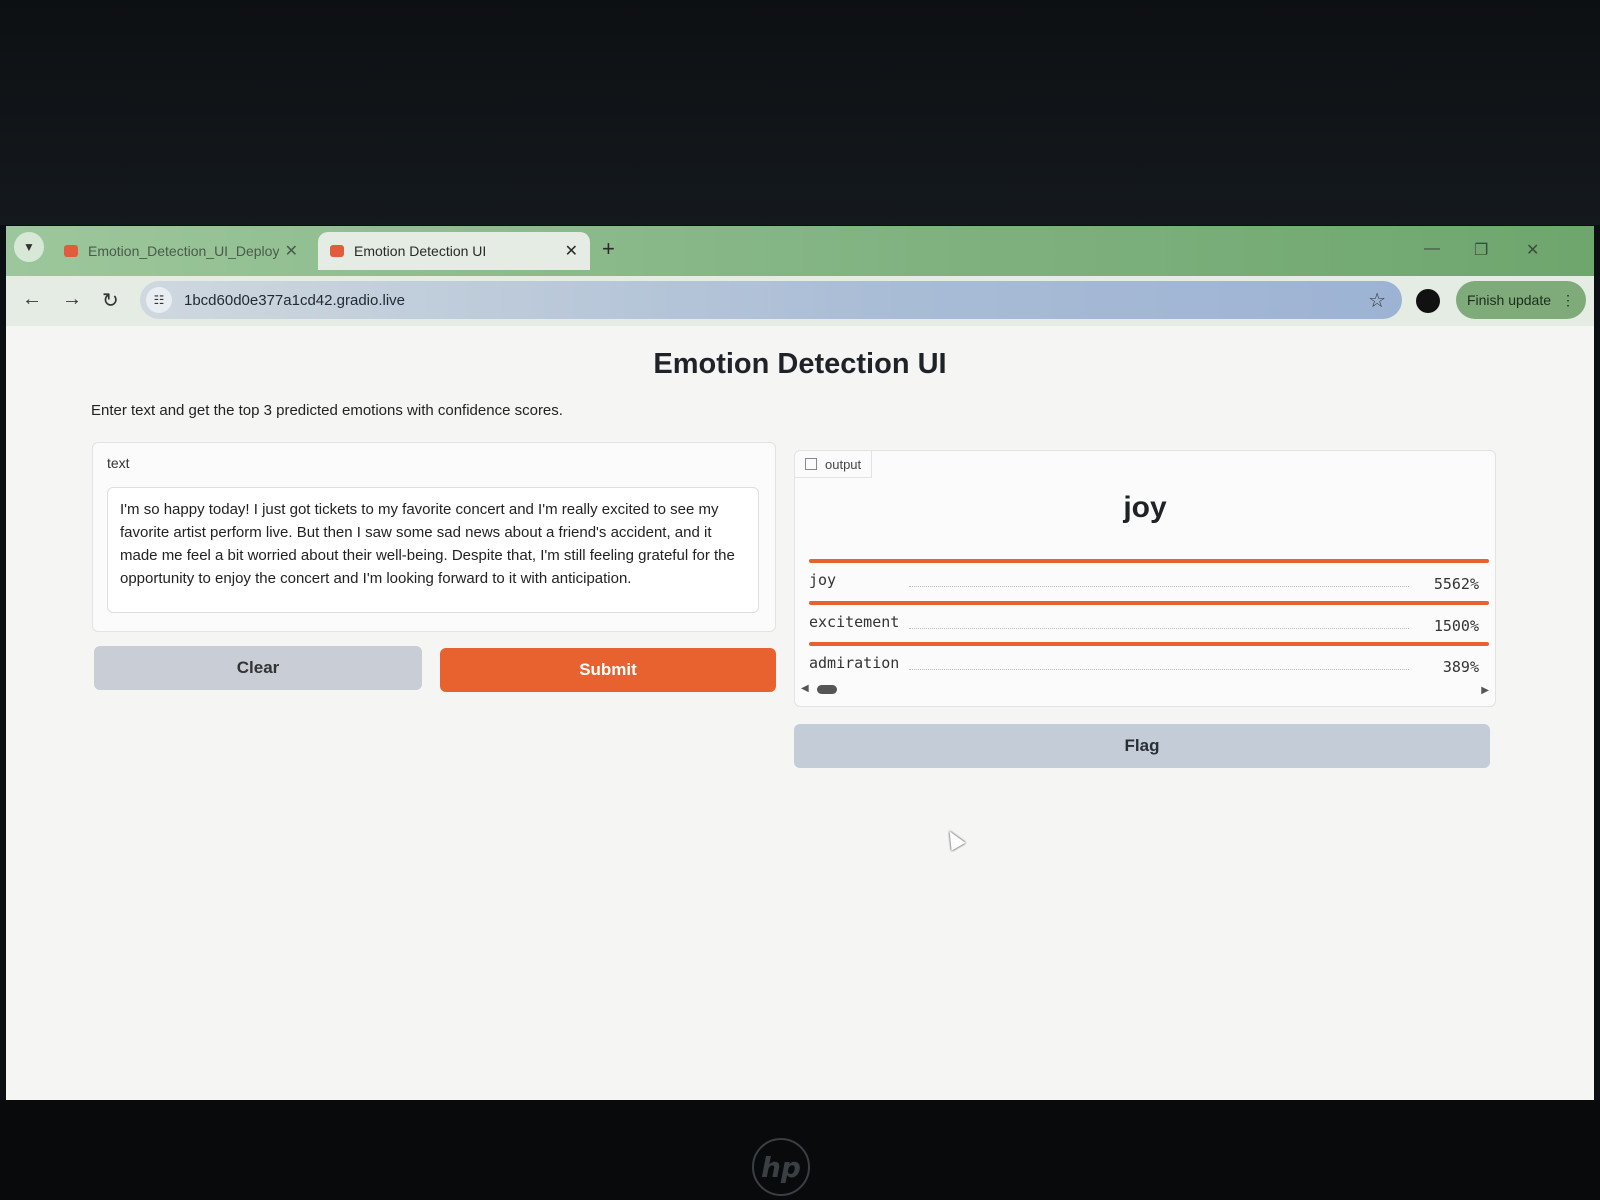 The image size is (1600, 1200). I want to click on confidence-value: 389%, so click(1460, 667).